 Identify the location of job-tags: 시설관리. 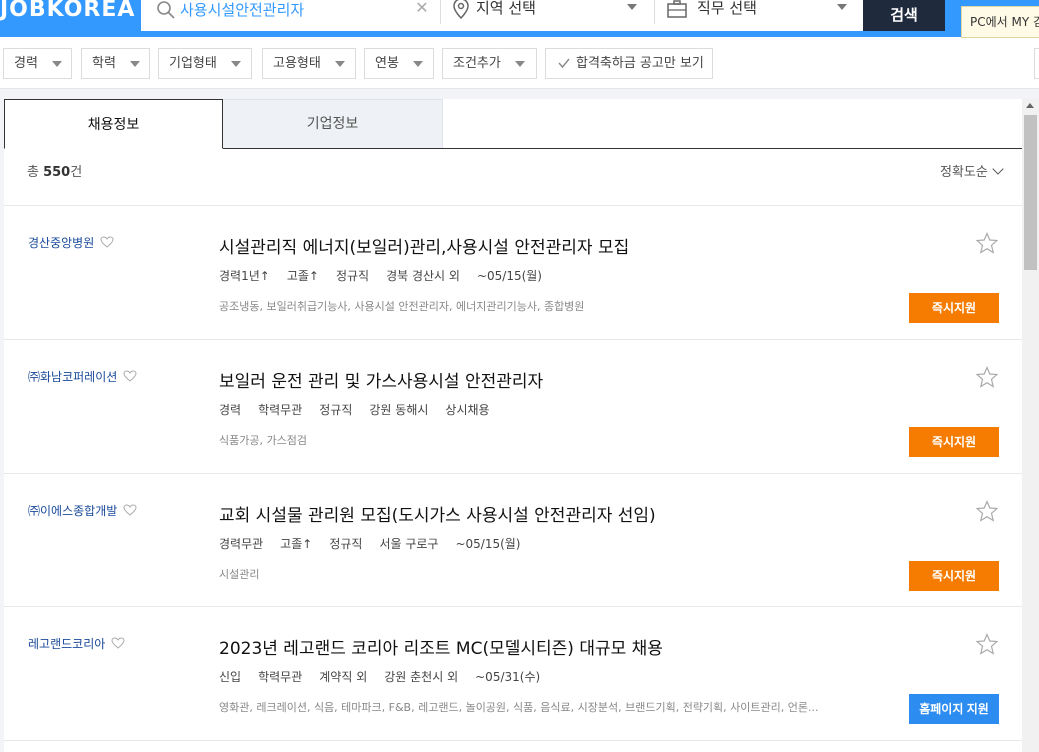
(239, 574).